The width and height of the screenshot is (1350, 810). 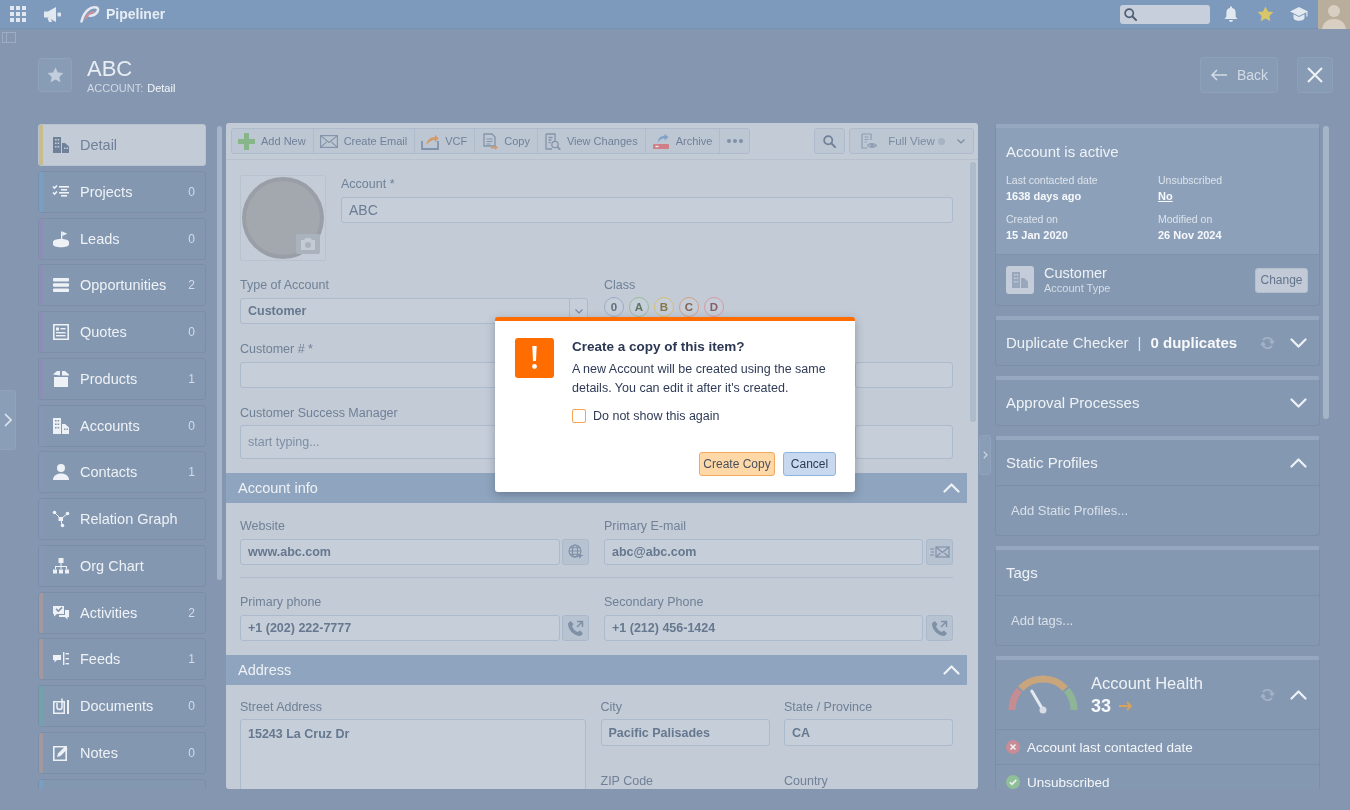 What do you see at coordinates (122, 472) in the screenshot?
I see `sidebar-item: Contacts 1` at bounding box center [122, 472].